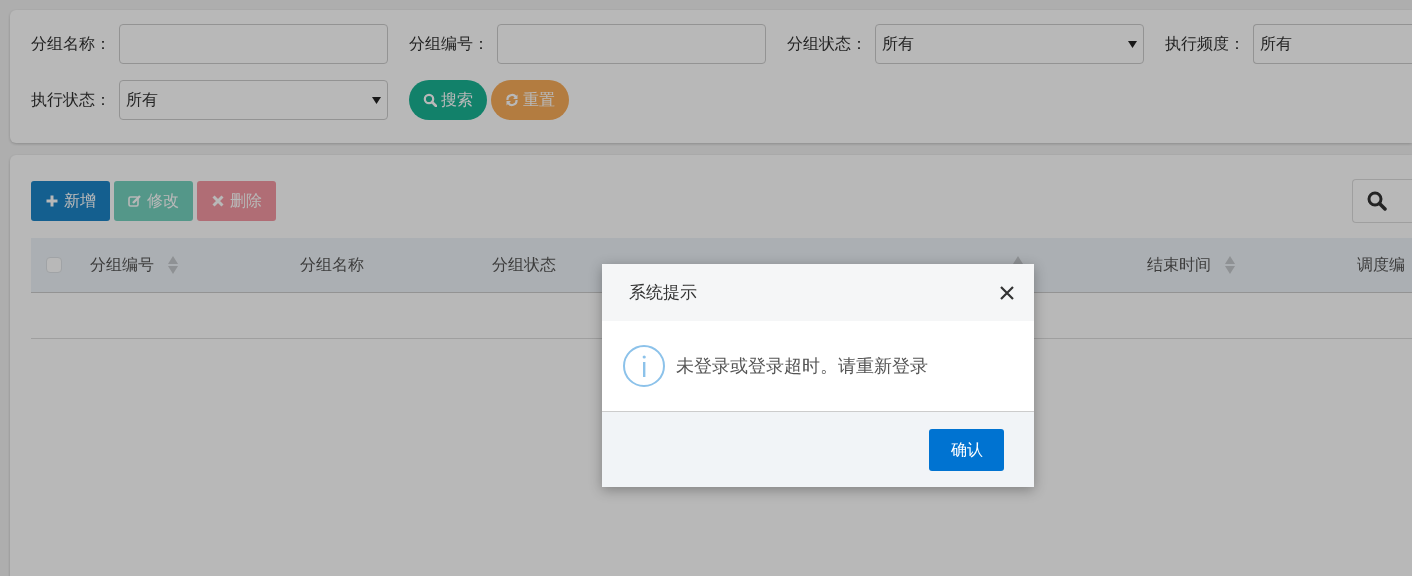 The height and width of the screenshot is (576, 1412). Describe the element at coordinates (70, 201) in the screenshot. I see `add-button: 新增` at that location.